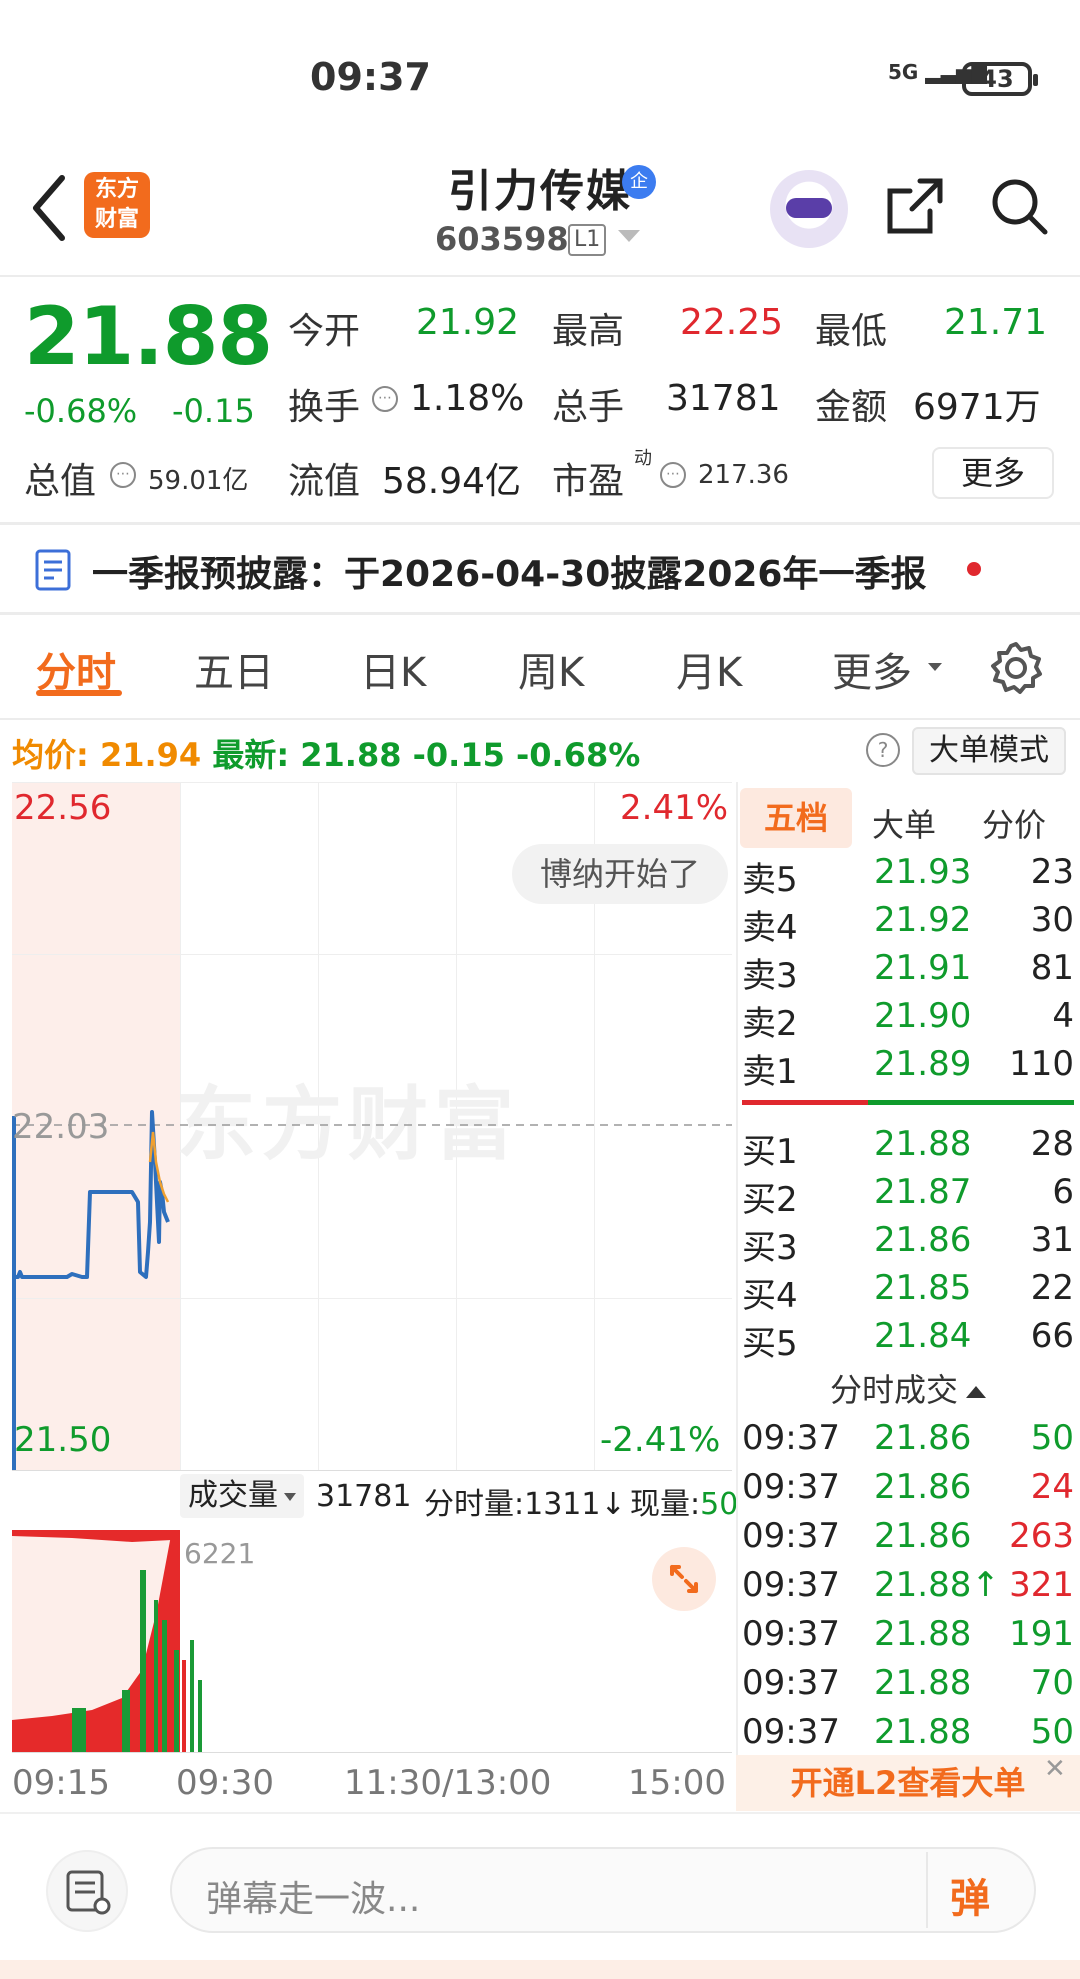 The height and width of the screenshot is (1979, 1080). What do you see at coordinates (1055, 1769) in the screenshot?
I see `close-icon: ✕` at bounding box center [1055, 1769].